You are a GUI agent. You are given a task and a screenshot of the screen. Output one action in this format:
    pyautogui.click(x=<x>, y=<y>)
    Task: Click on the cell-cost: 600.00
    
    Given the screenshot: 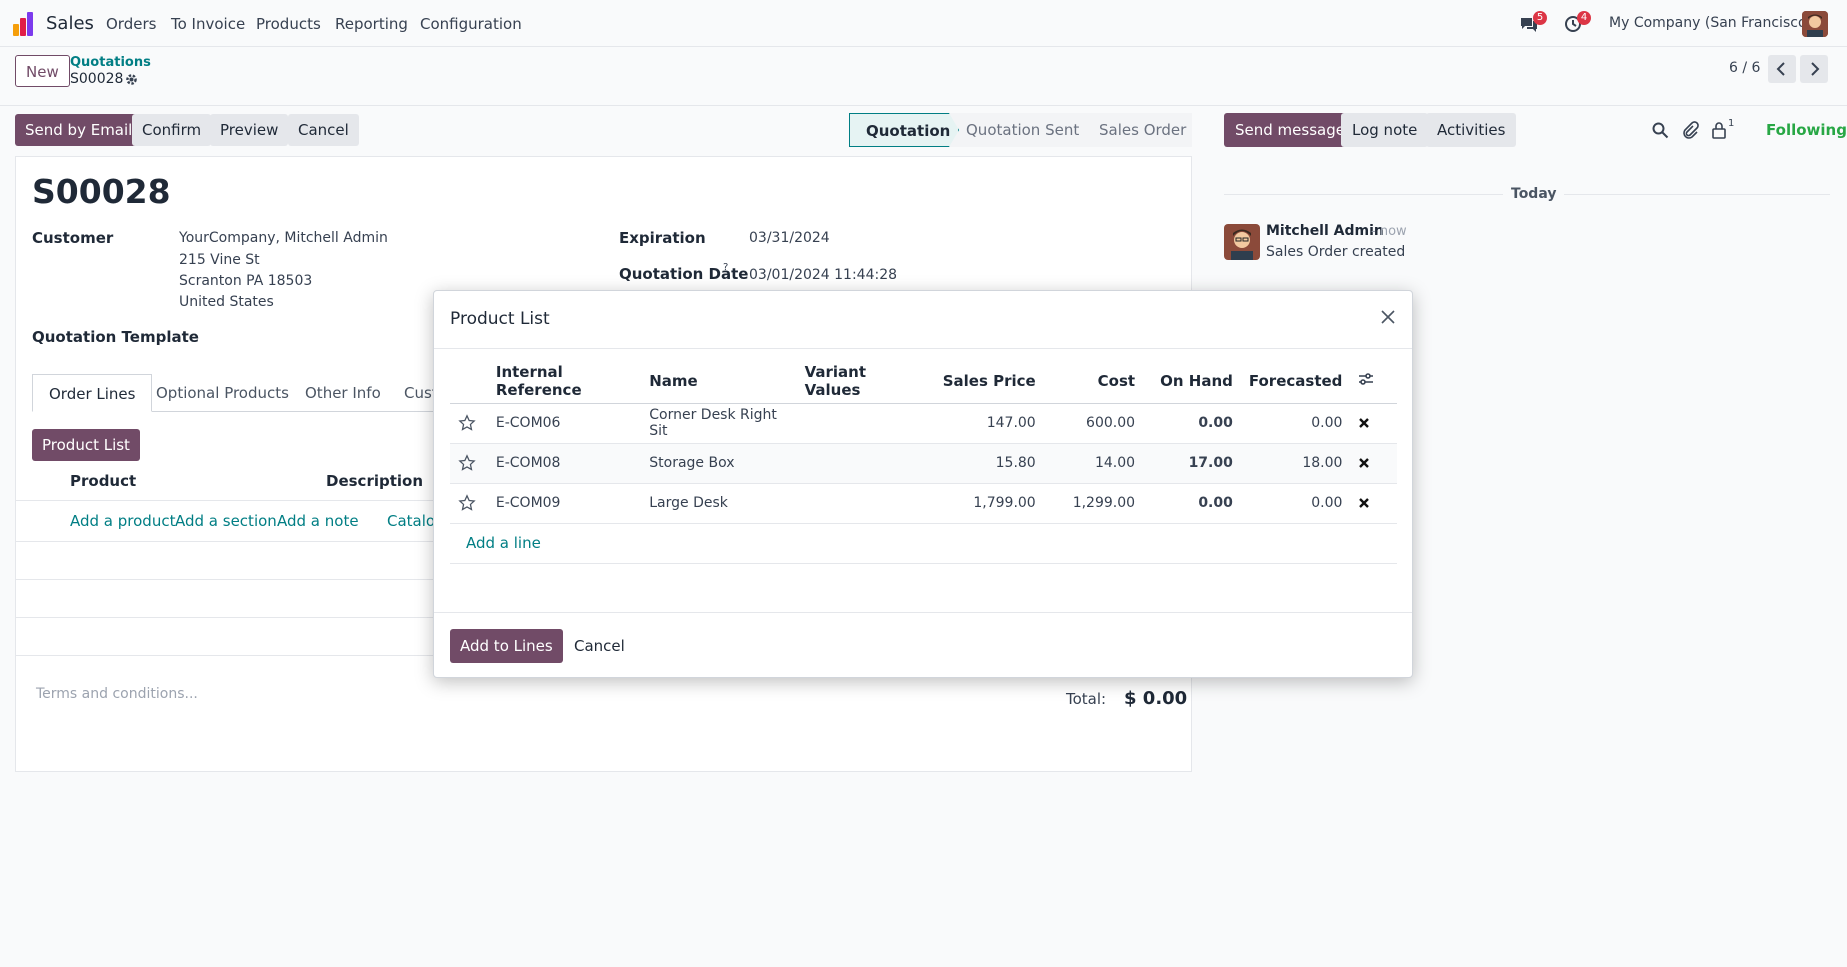 What is the action you would take?
    pyautogui.click(x=1093, y=423)
    